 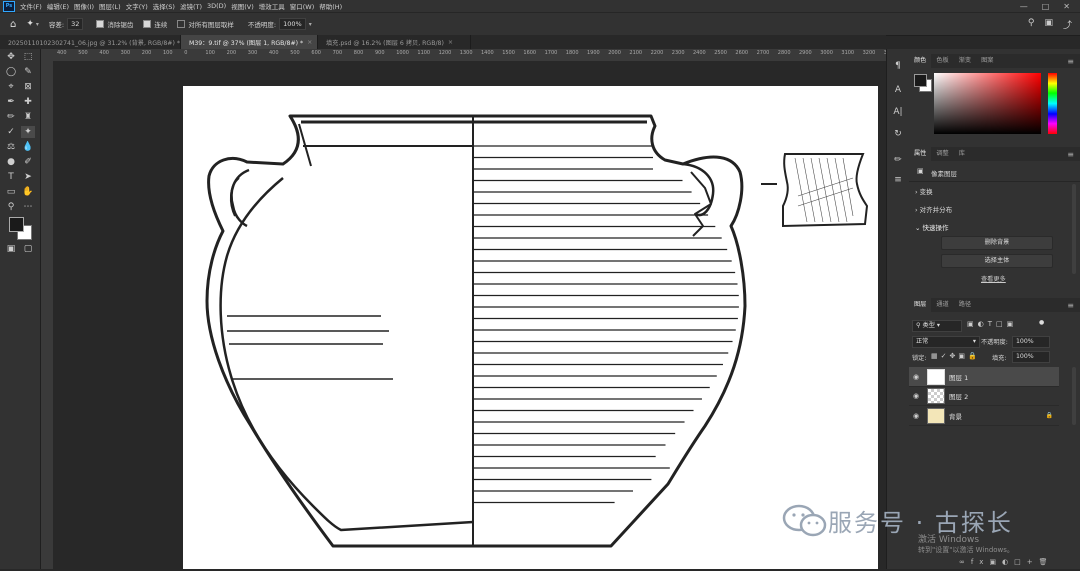 What do you see at coordinates (898, 90) in the screenshot?
I see `character-icon: A` at bounding box center [898, 90].